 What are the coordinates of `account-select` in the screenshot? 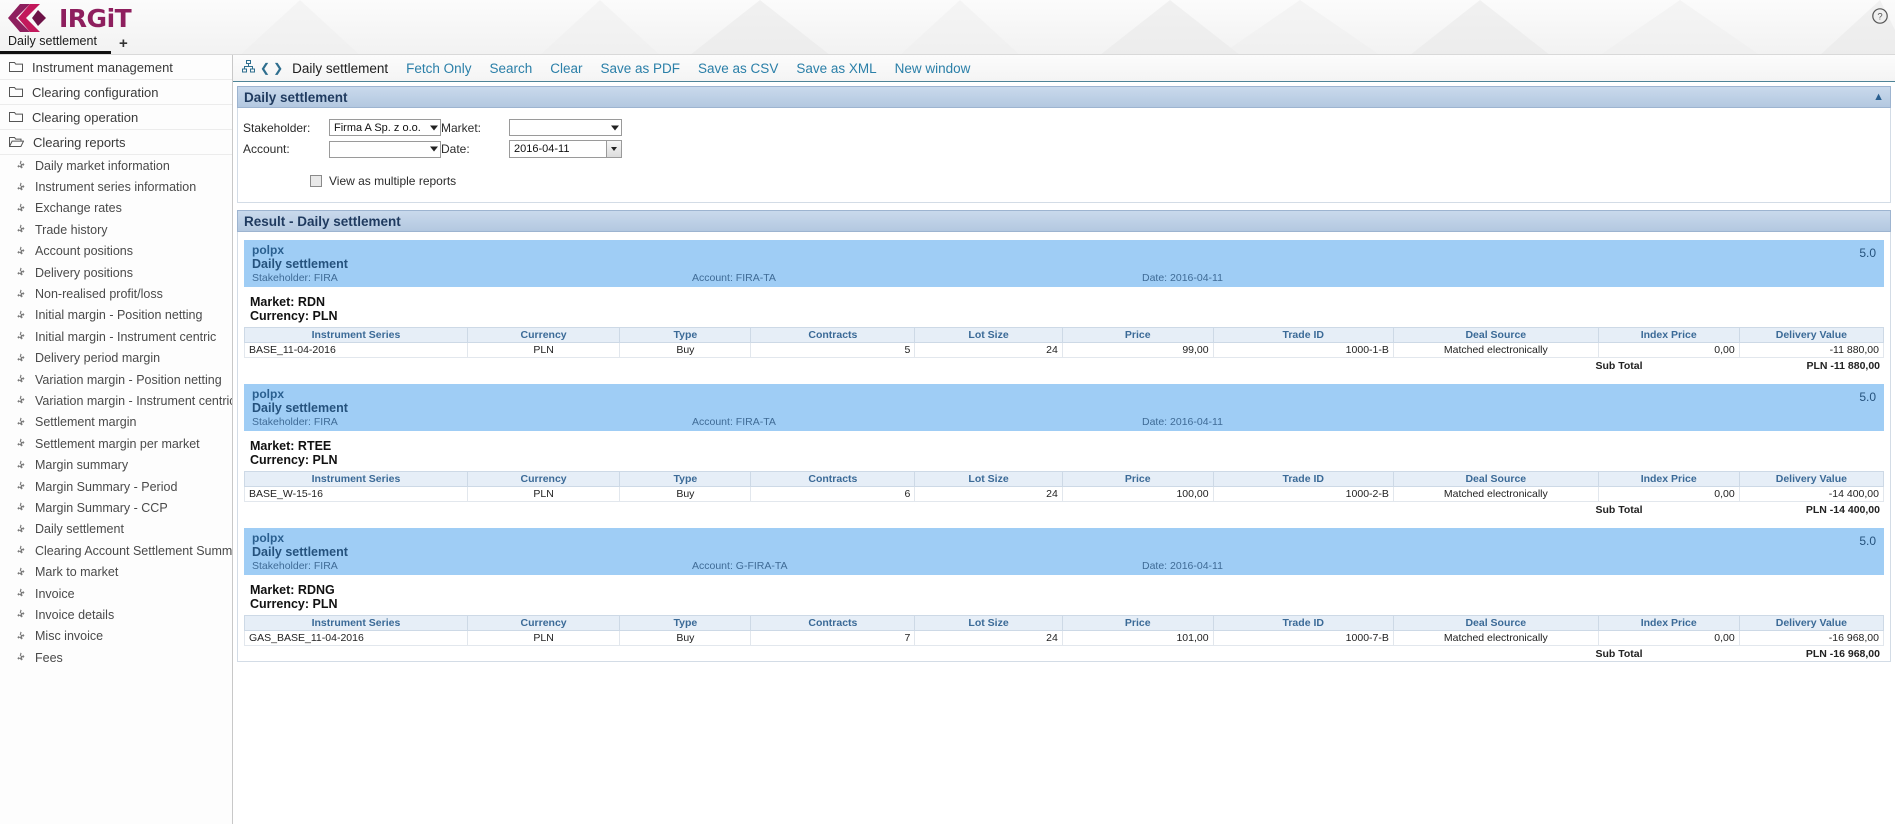 It's located at (385, 149).